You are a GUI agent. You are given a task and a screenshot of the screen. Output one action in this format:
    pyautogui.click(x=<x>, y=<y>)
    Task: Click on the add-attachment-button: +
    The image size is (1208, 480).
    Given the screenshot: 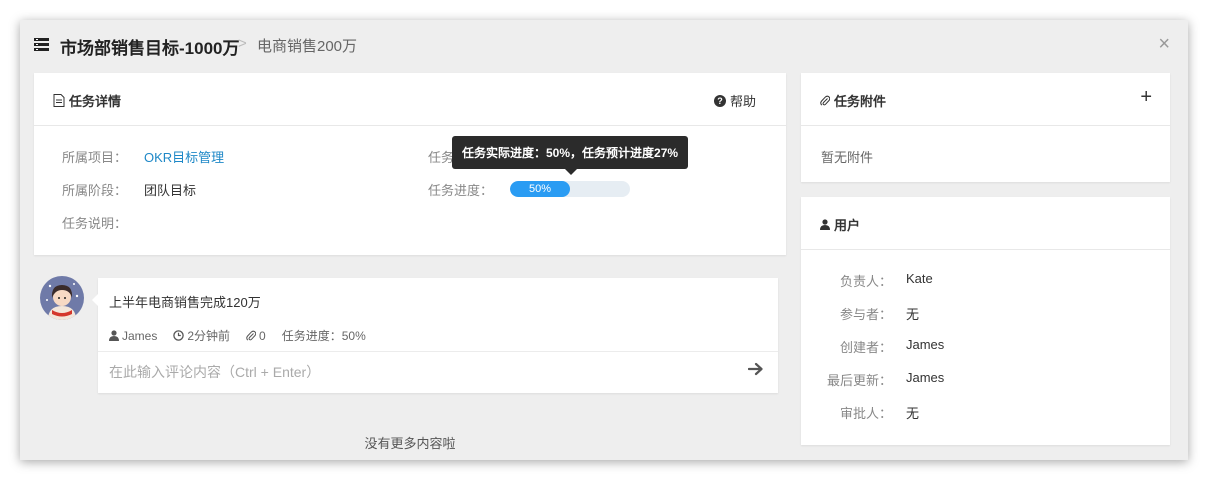 What is the action you would take?
    pyautogui.click(x=1146, y=97)
    